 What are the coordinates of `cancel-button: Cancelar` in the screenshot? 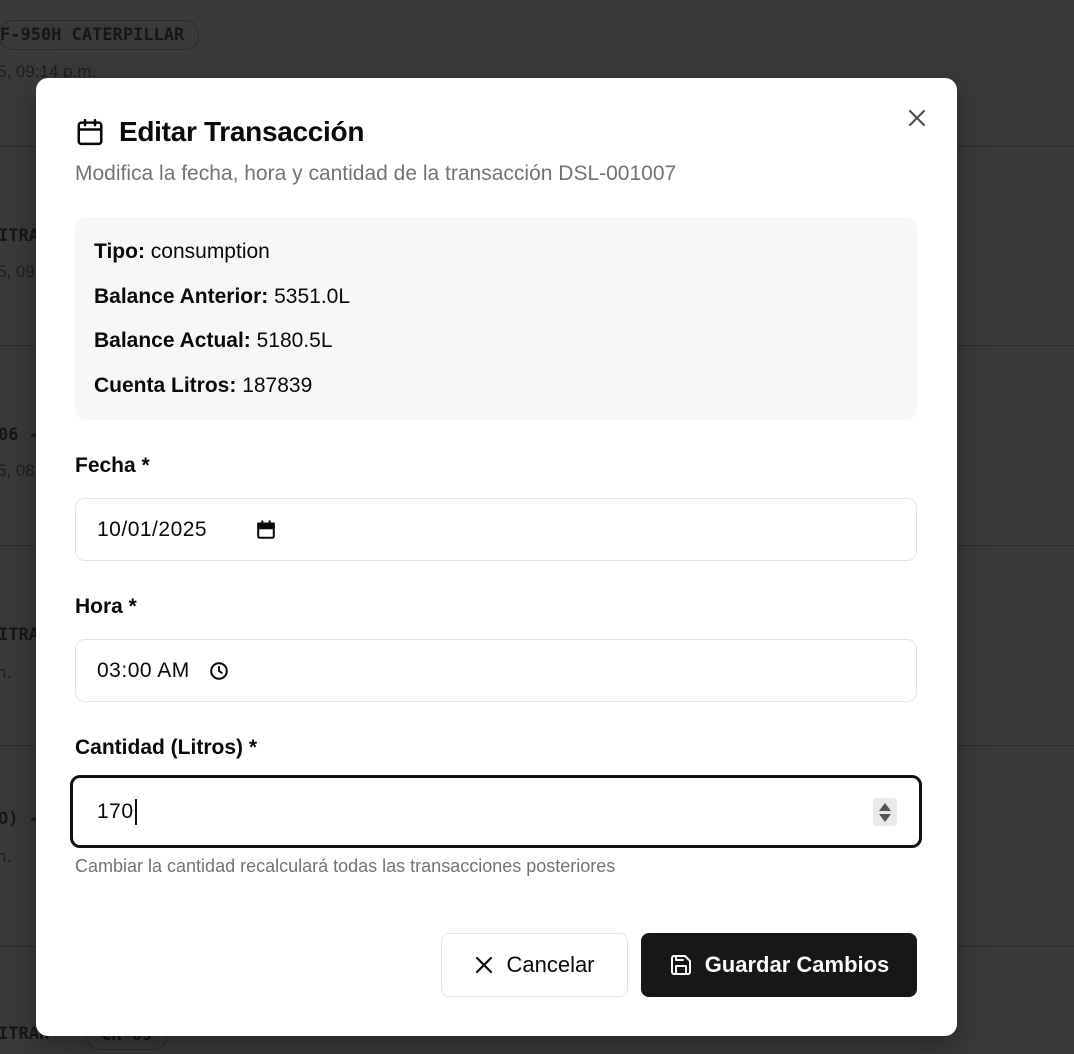 It's located at (534, 965).